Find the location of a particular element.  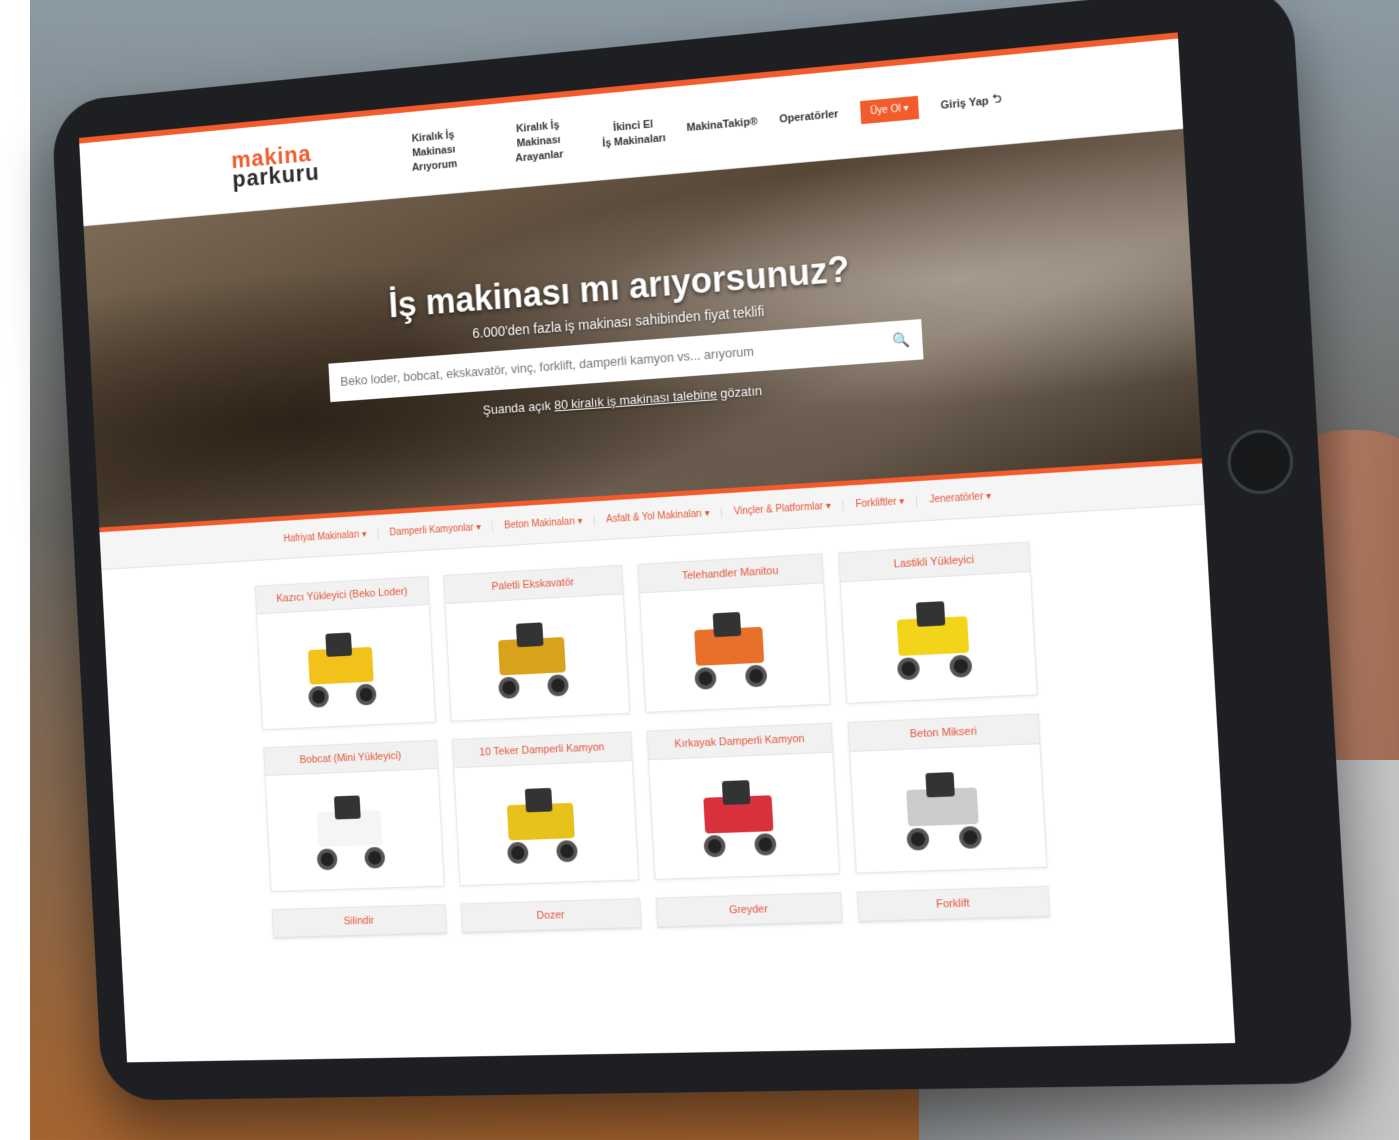

product-card: Silindir is located at coordinates (359, 921).